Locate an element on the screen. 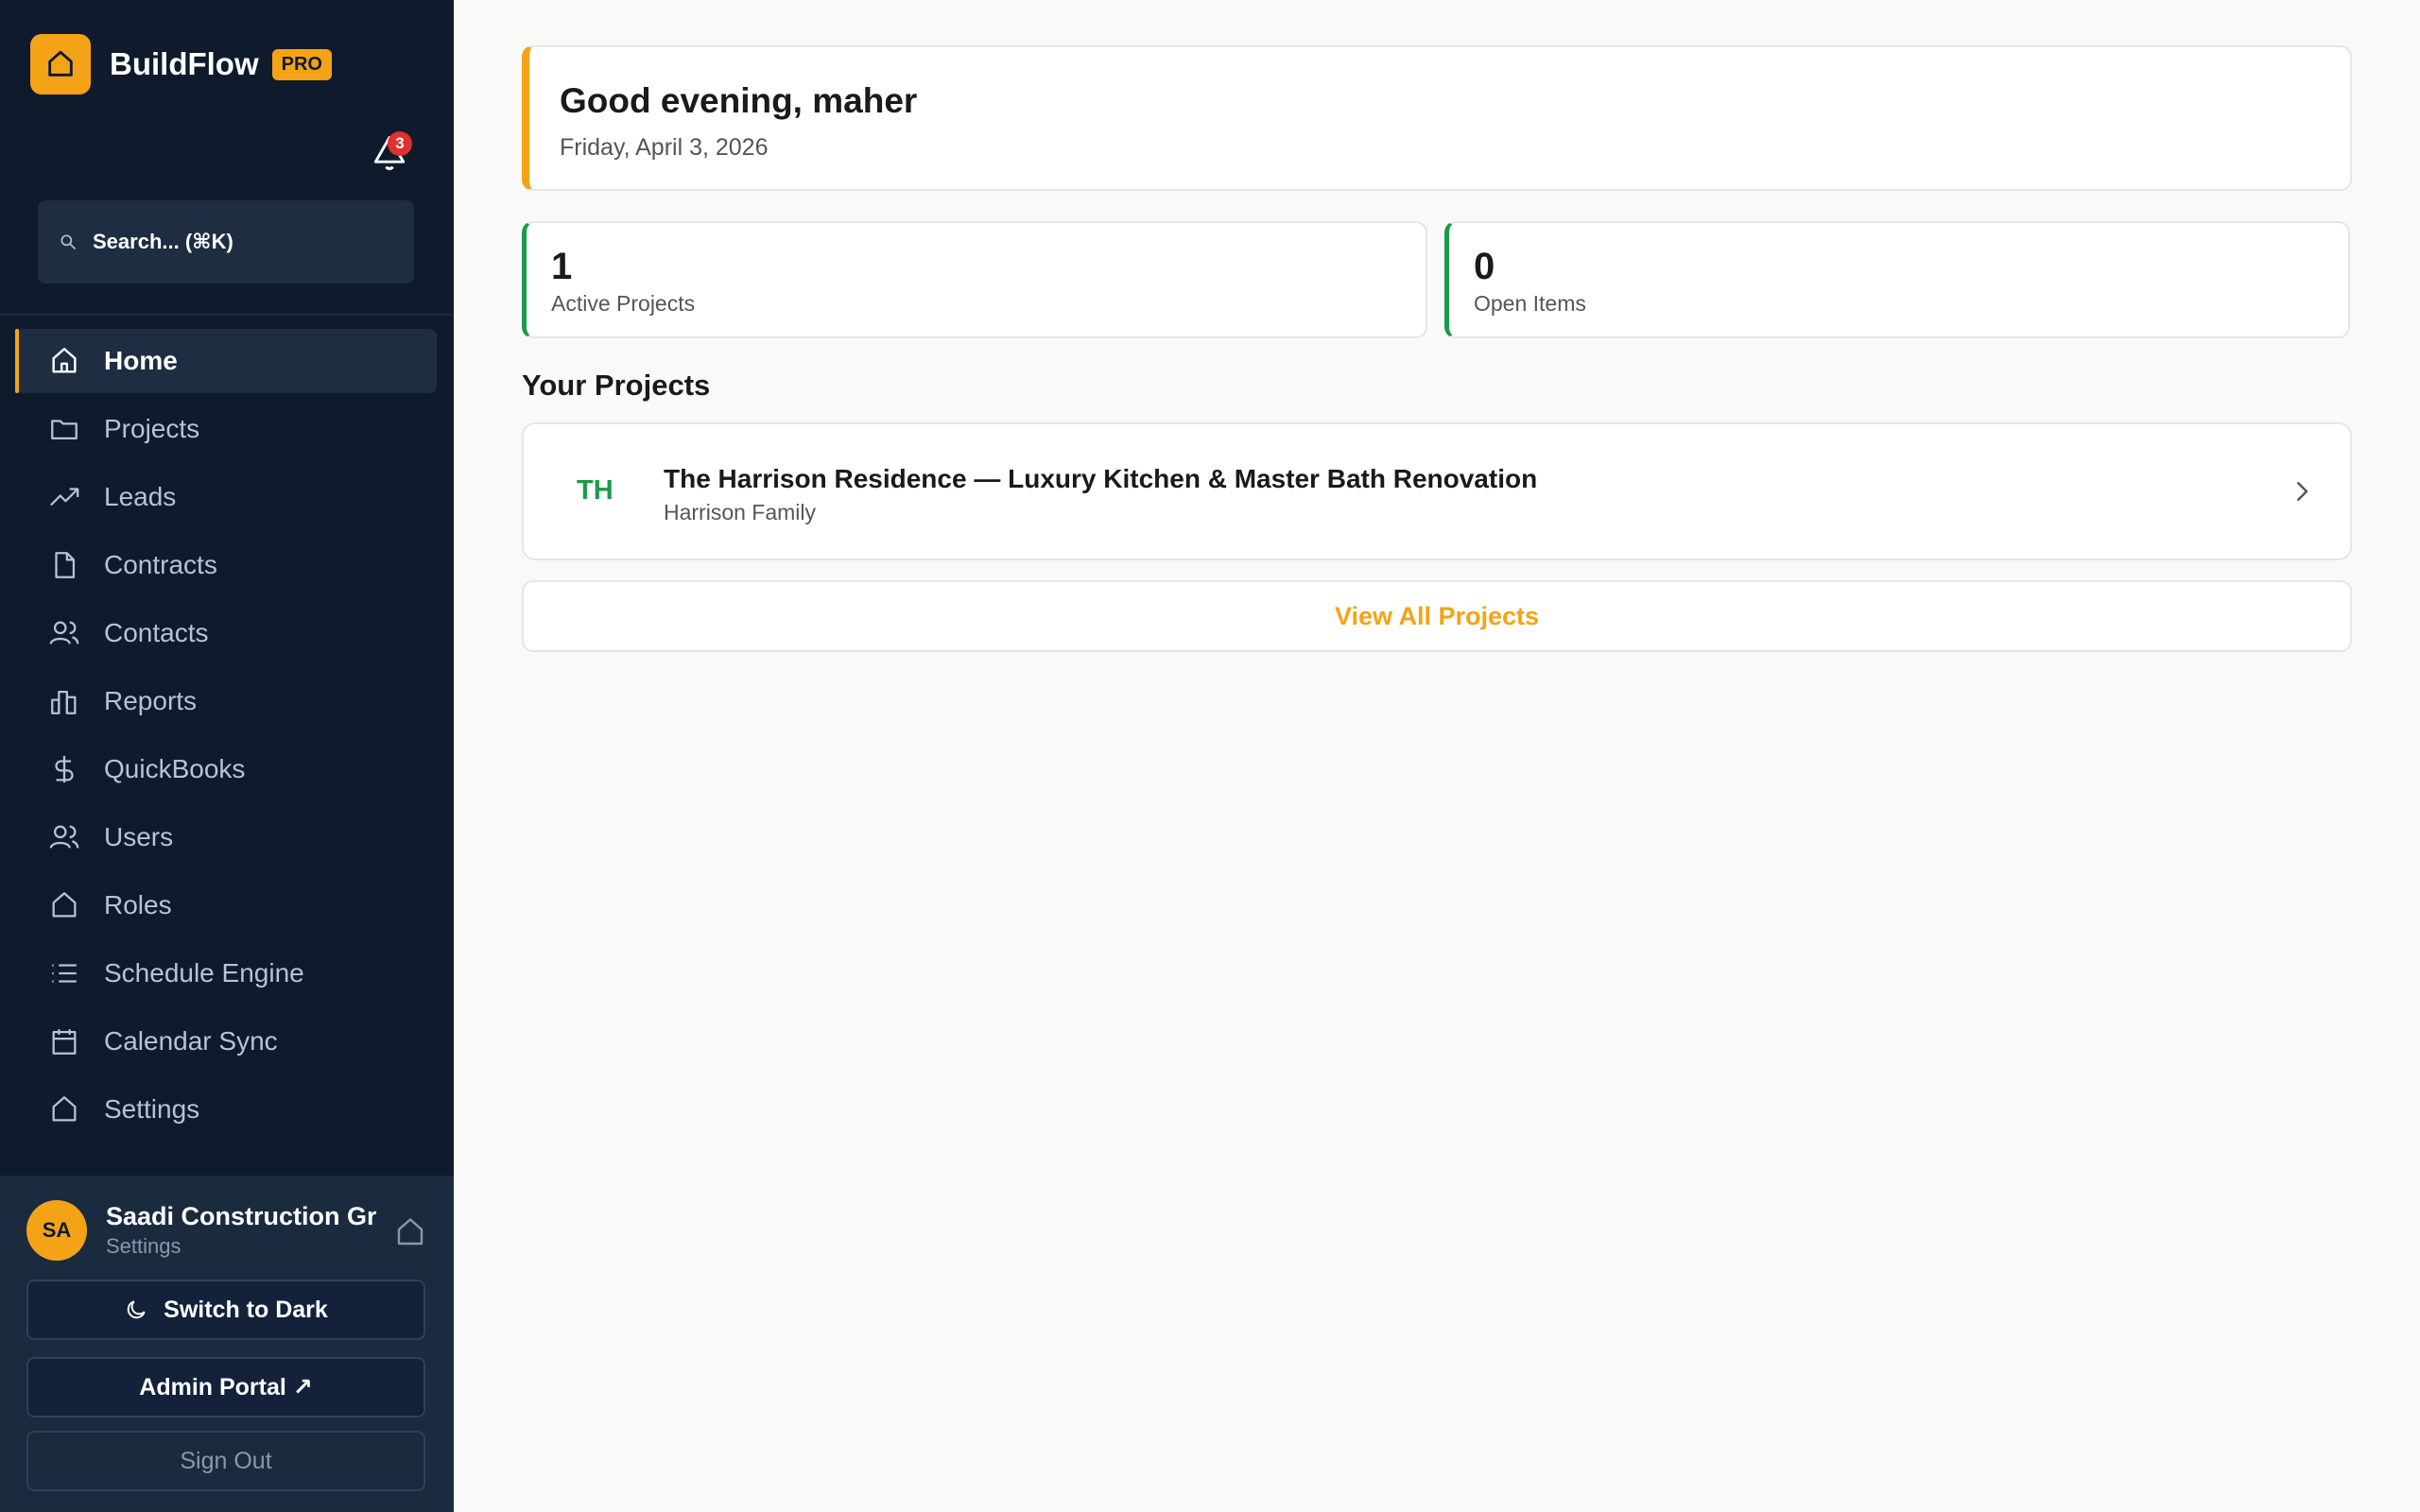 The width and height of the screenshot is (2420, 1512). admin-portal-button: Admin Portal ↗ is located at coordinates (226, 1387).